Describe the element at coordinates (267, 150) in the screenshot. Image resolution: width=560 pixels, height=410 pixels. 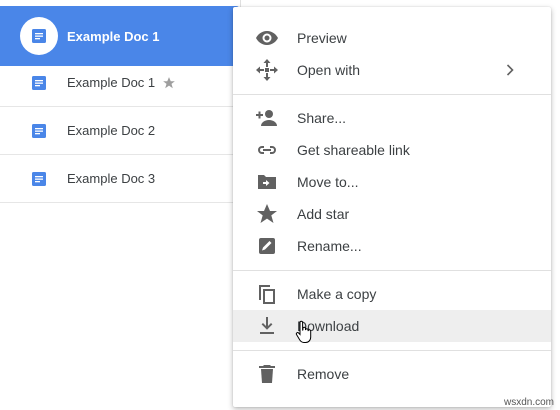
I see `link-icon` at that location.